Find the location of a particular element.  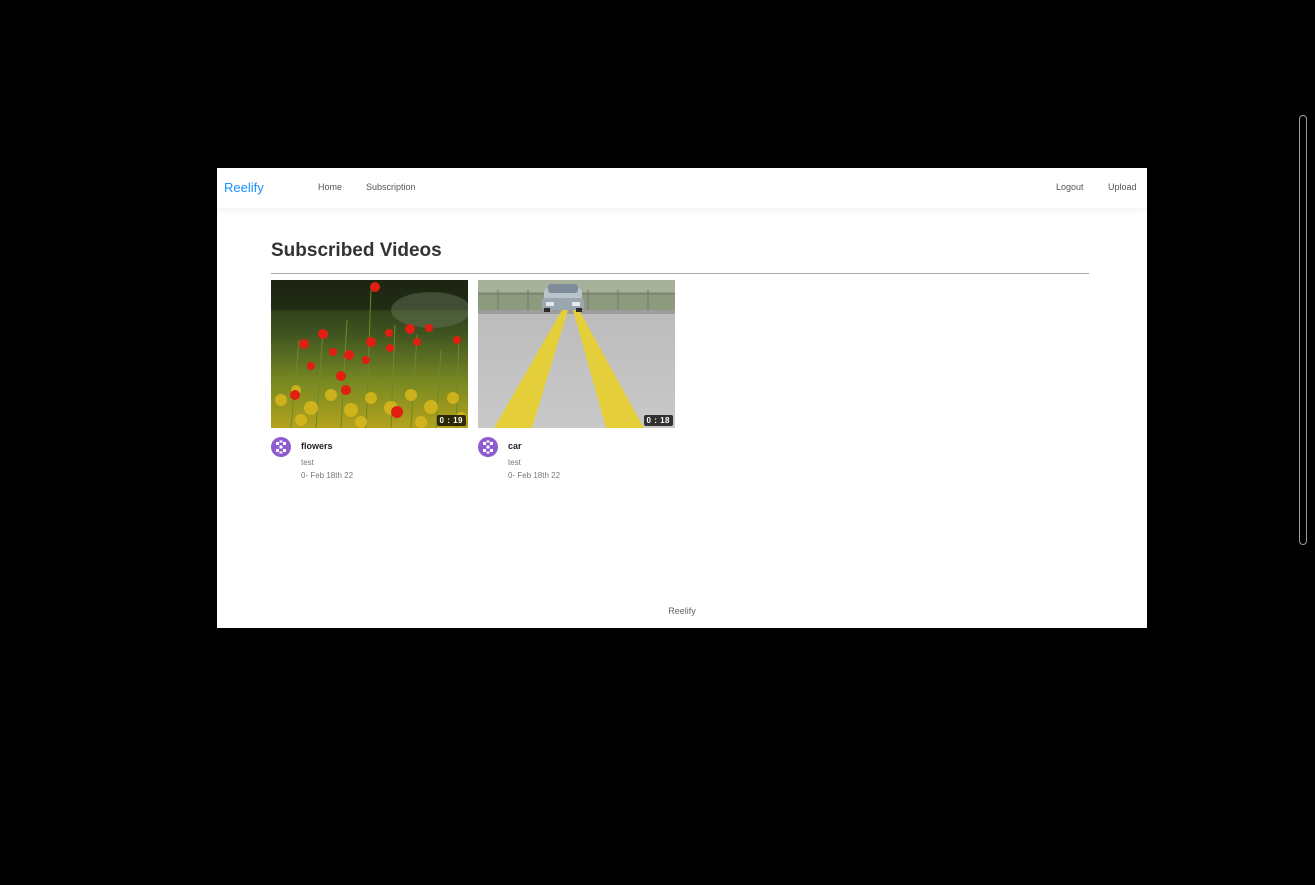

page-title: Subscribed Videos is located at coordinates (356, 250).